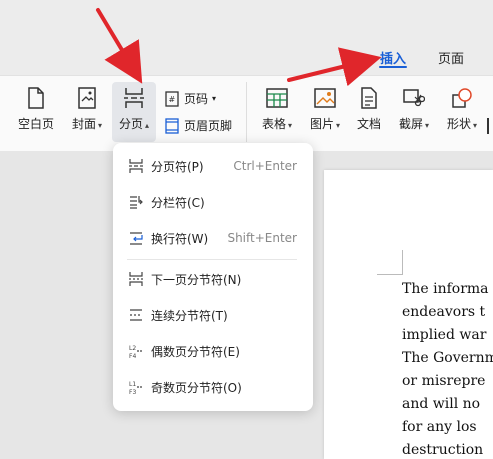 The image size is (493, 459). Describe the element at coordinates (490, 126) in the screenshot. I see `overflow-ribbon-item` at that location.